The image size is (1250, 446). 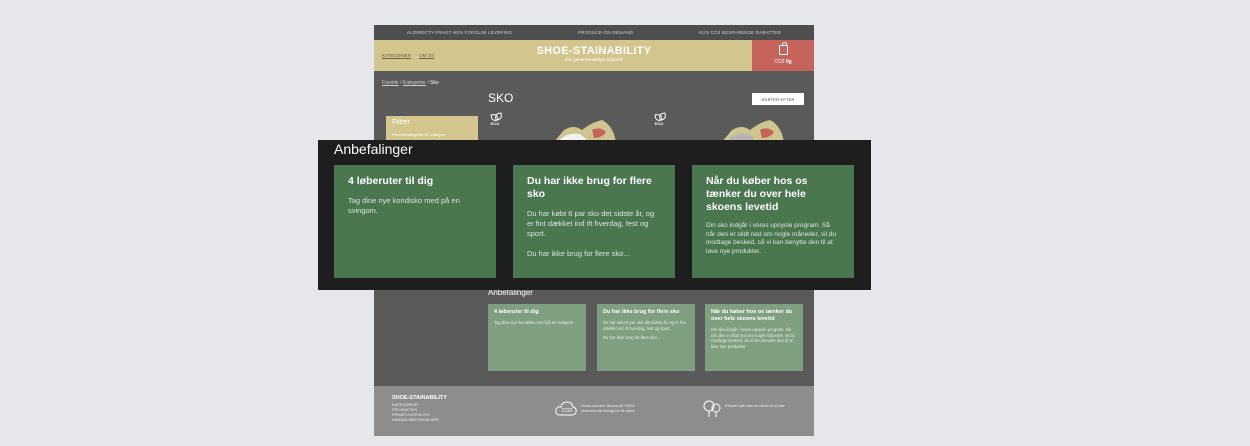 I want to click on page-title: SKO, so click(x=501, y=98).